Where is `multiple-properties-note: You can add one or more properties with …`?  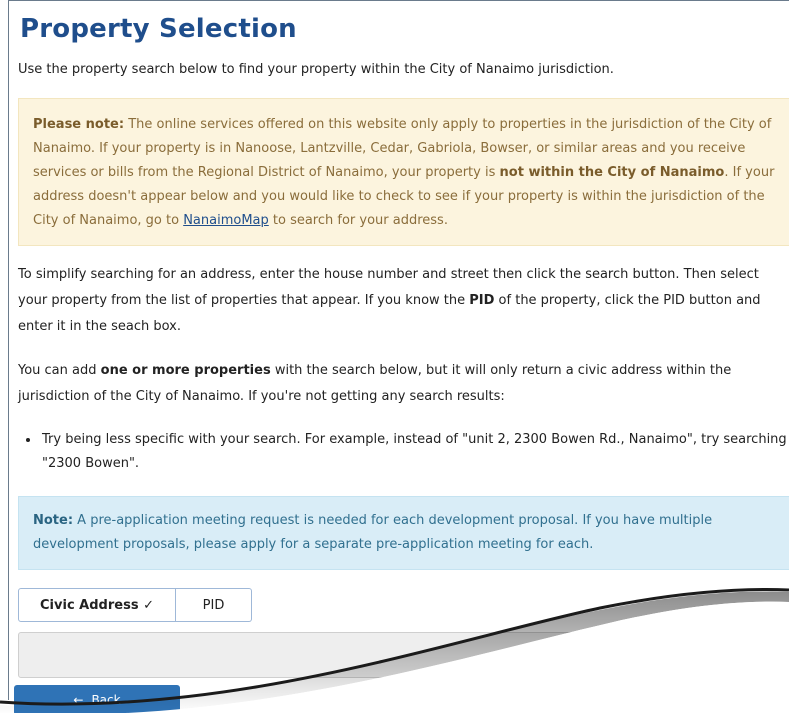
multiple-properties-note: You can add one or more properties with … is located at coordinates (400, 384).